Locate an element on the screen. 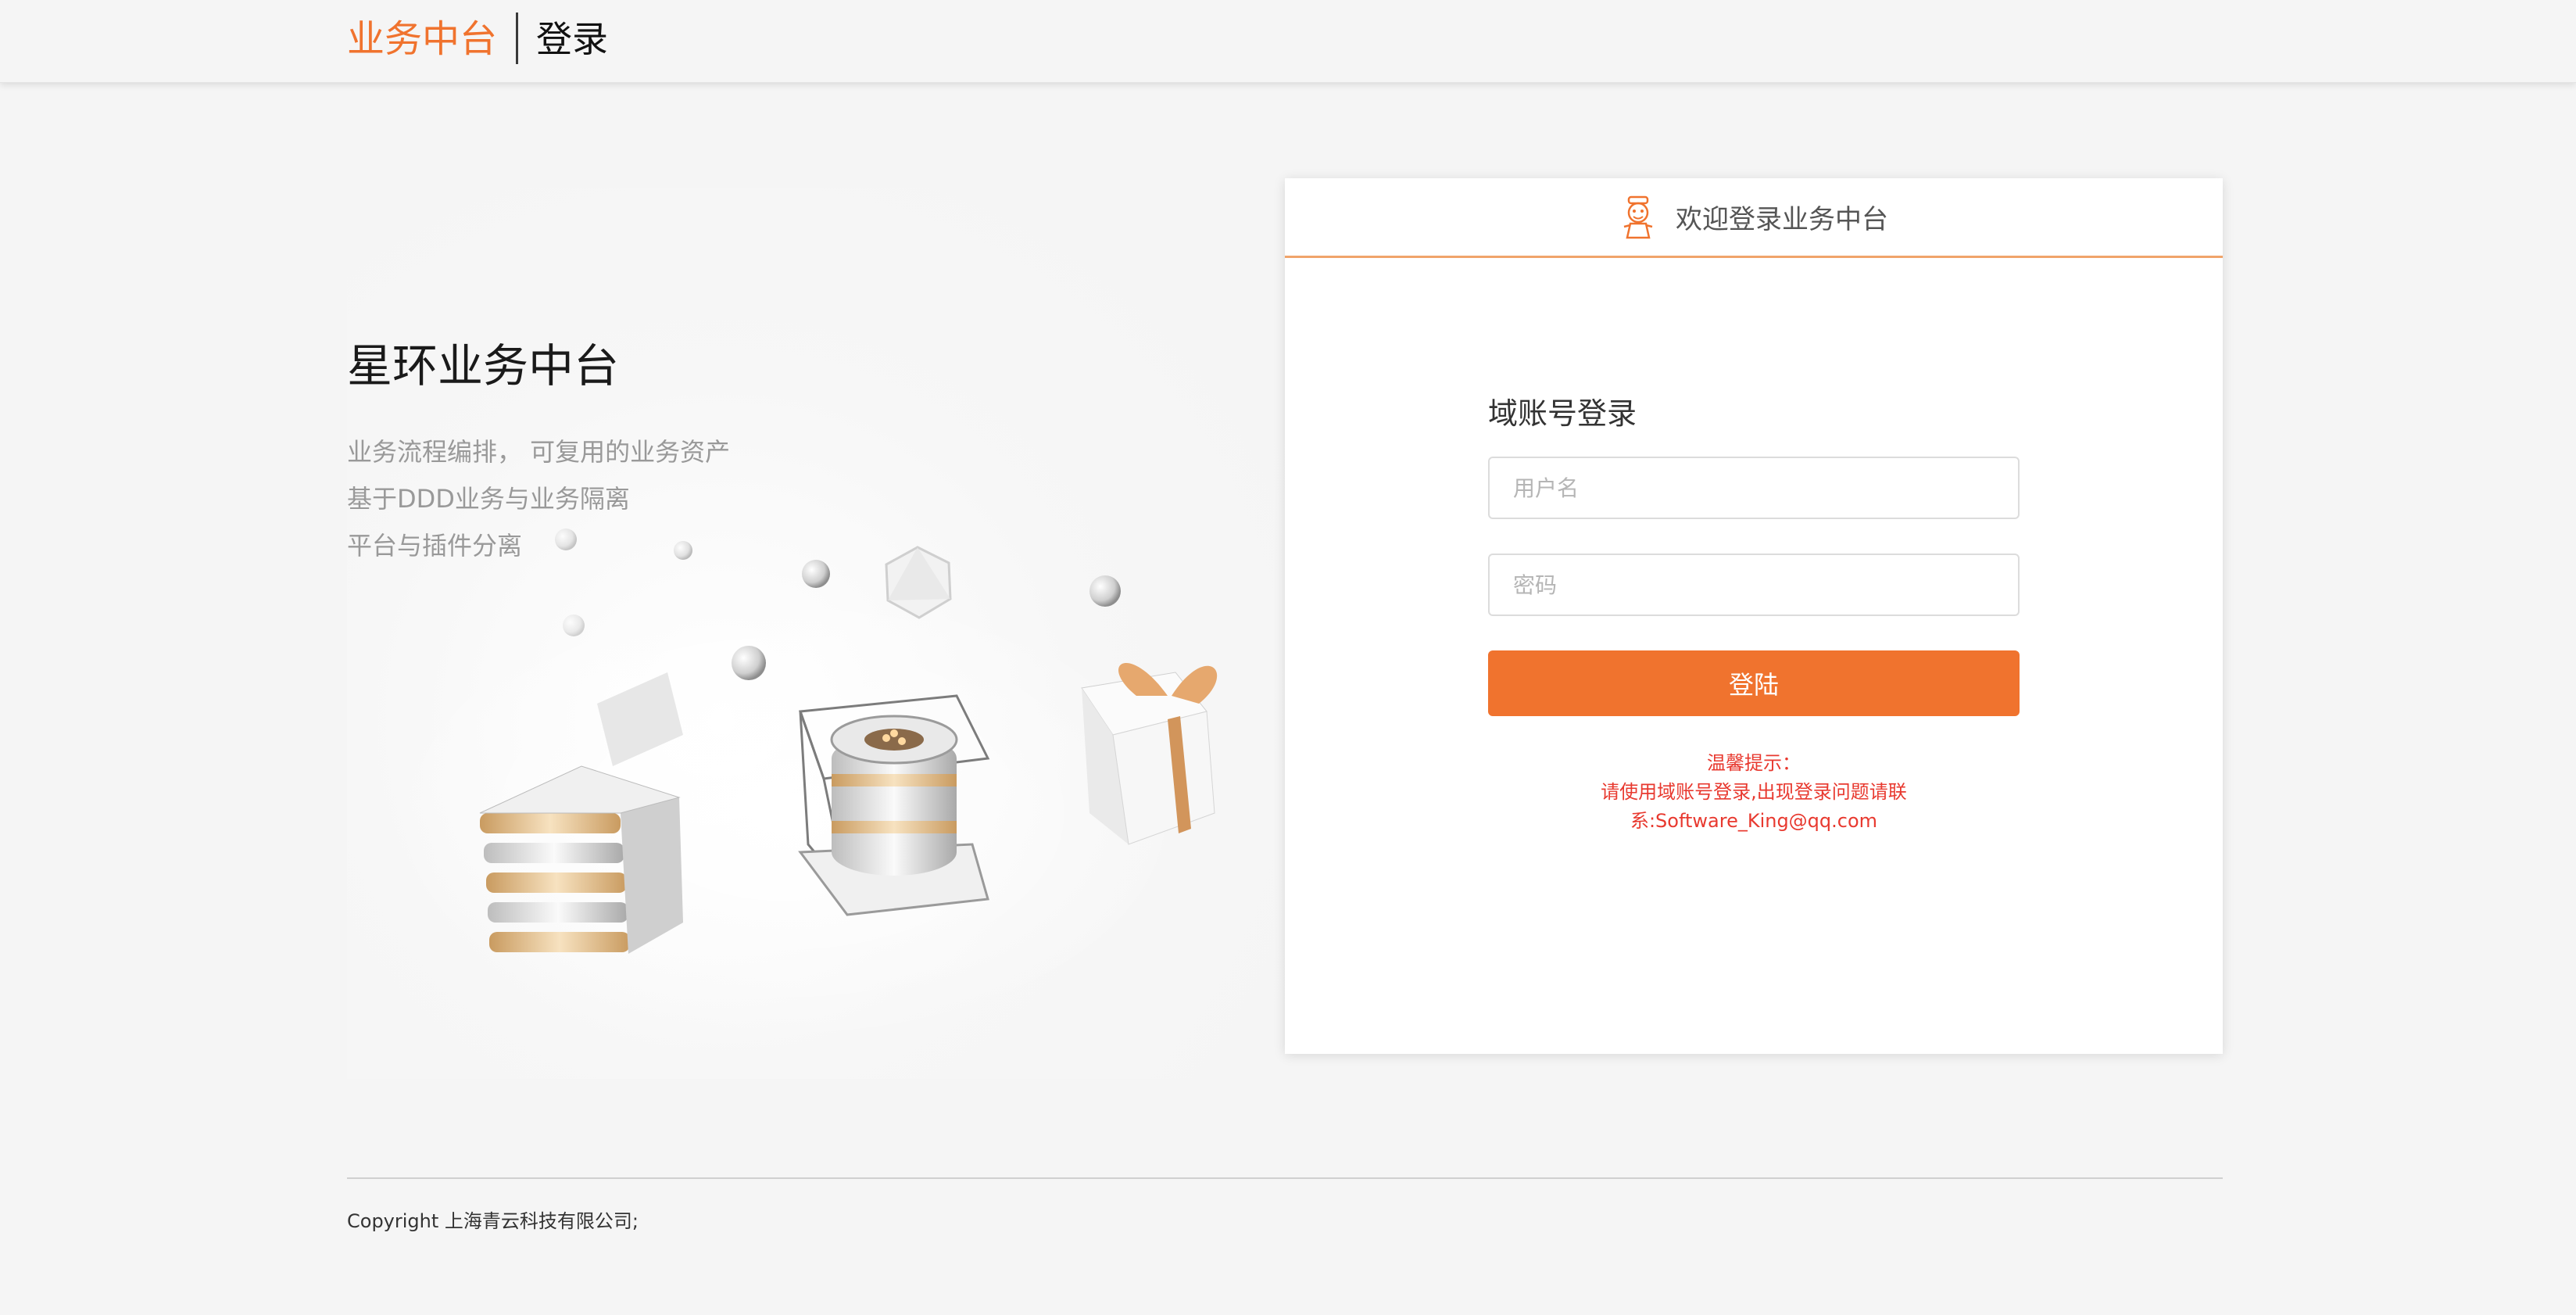 The image size is (2576, 1315). copyright-text: Copyright 上海青云科技有限公司; is located at coordinates (493, 1221).